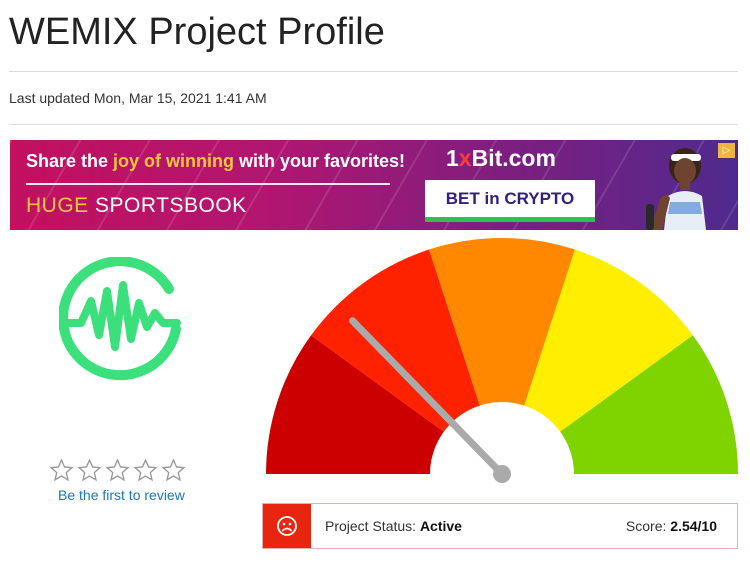 The width and height of the screenshot is (750, 562). I want to click on gauge-pivot, so click(502, 474).